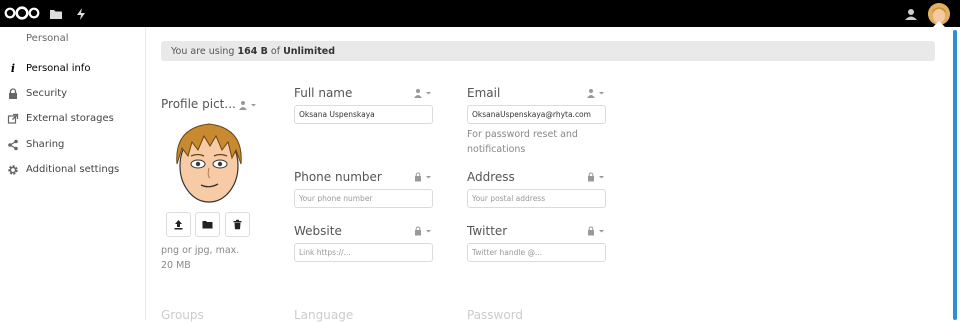  I want to click on quota-text: You are using 164 B of Unlimited, so click(253, 51).